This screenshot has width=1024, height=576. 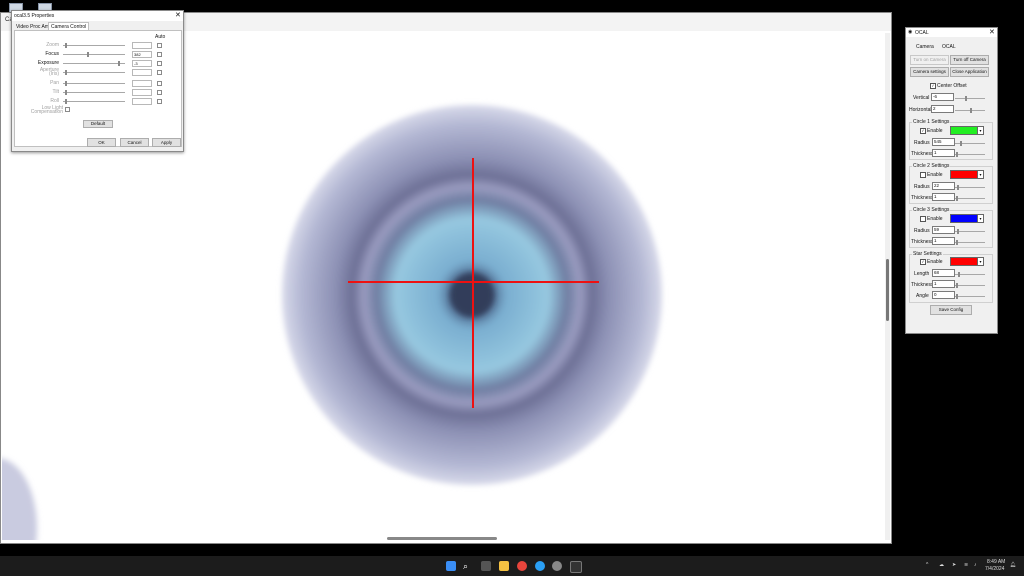 I want to click on pan-slider, so click(x=94, y=83).